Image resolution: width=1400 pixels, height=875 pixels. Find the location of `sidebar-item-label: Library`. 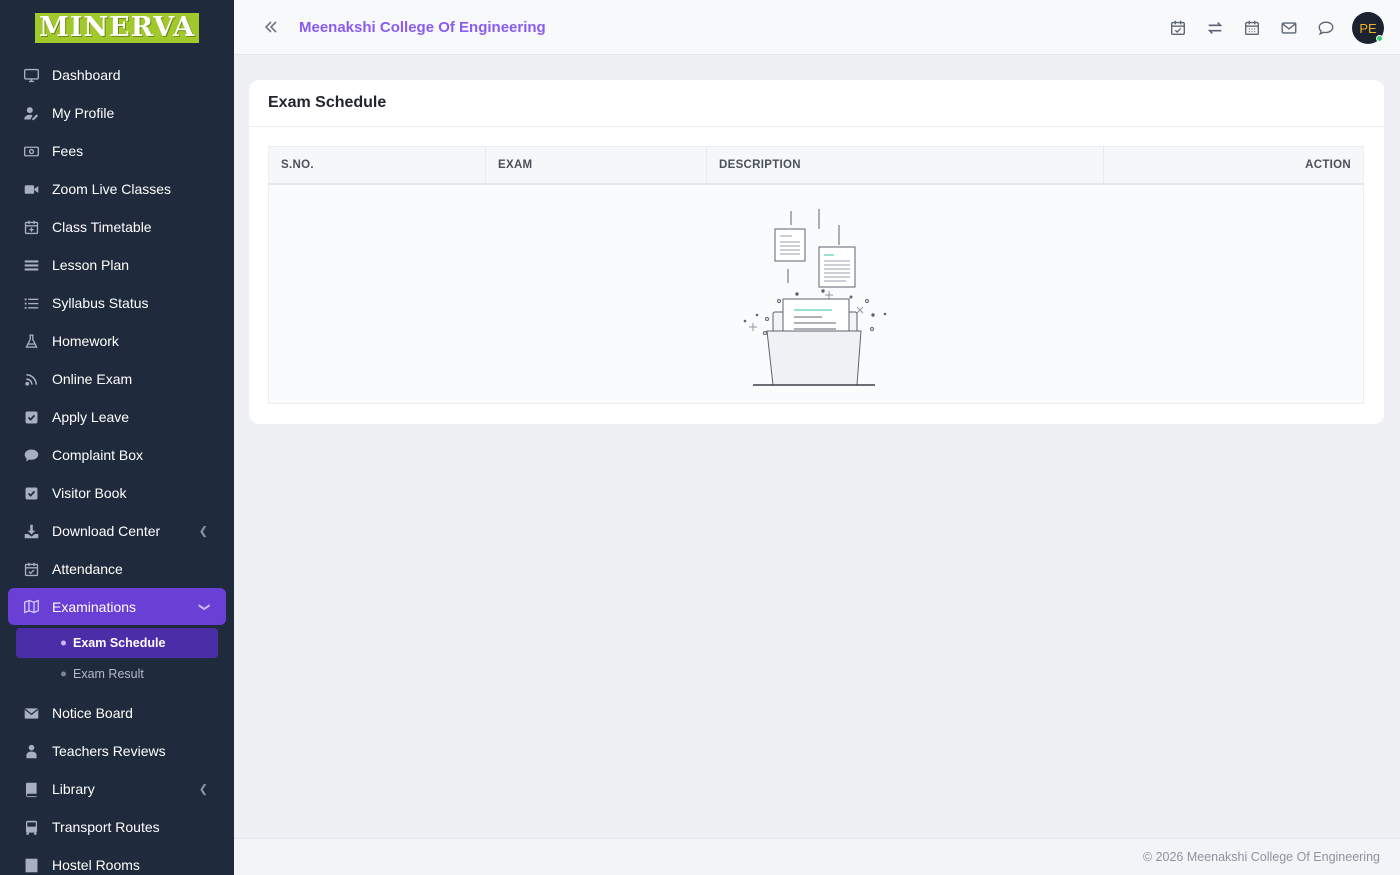

sidebar-item-label: Library is located at coordinates (73, 789).